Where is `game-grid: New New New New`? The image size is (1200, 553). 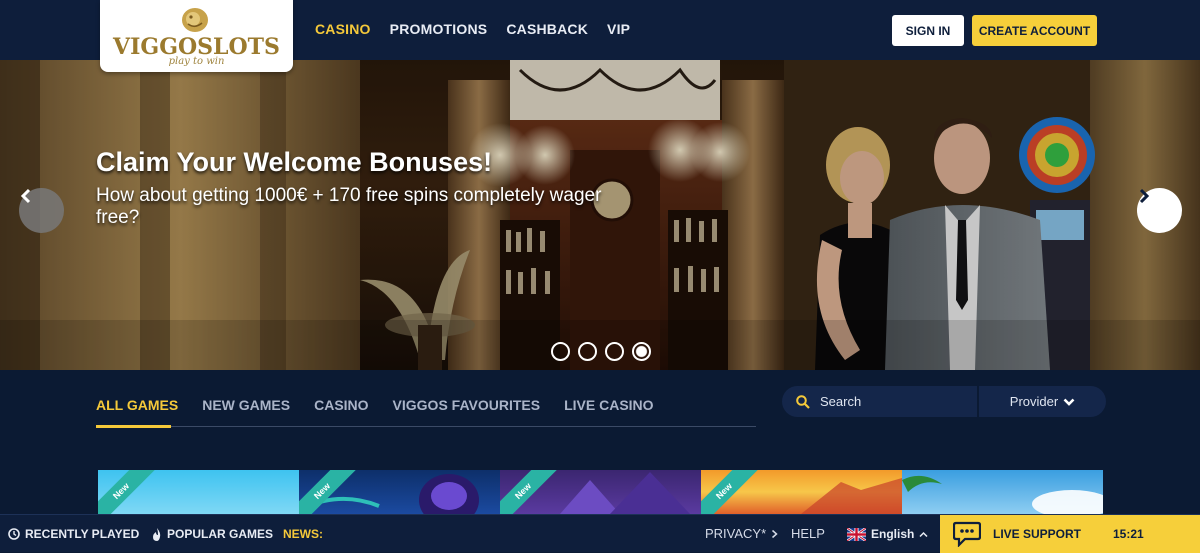 game-grid: New New New New is located at coordinates (601, 492).